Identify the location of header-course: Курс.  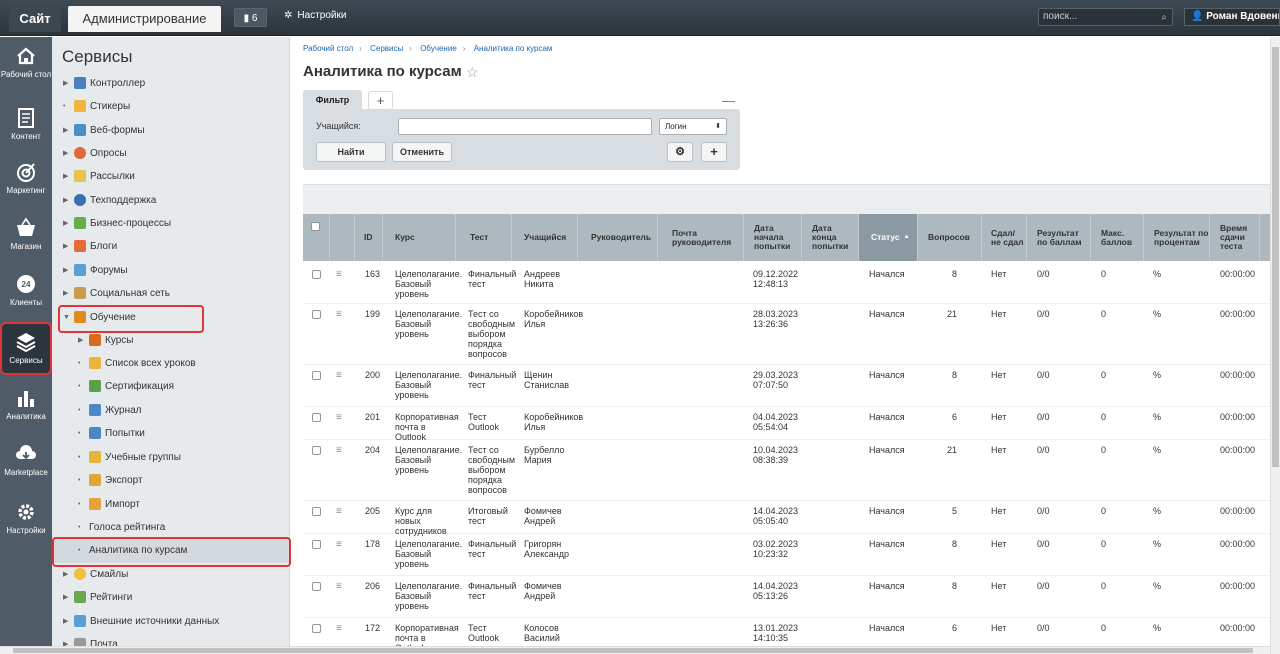
(419, 237).